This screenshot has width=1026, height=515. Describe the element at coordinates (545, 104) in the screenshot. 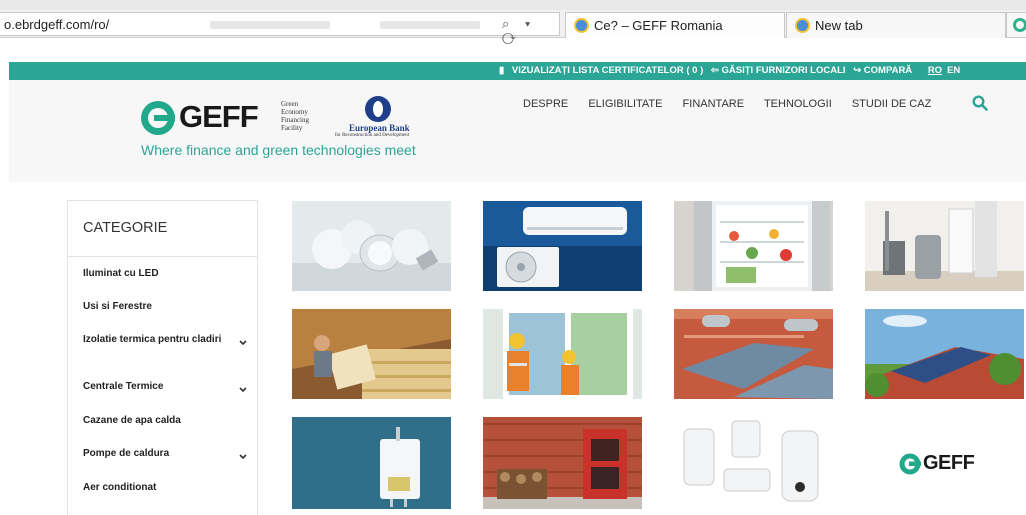

I see `nav-despre: DESPRE` at that location.